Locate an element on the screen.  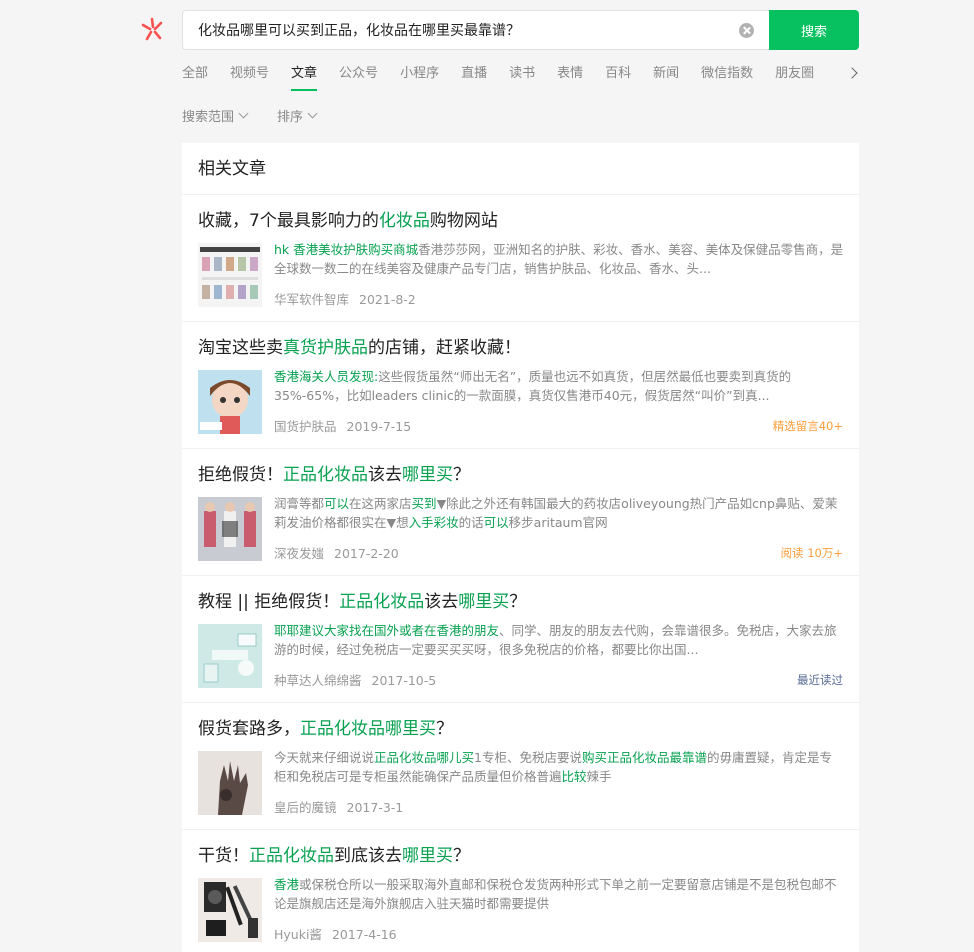
article-title-part: 真货护肤品 is located at coordinates (325, 348).